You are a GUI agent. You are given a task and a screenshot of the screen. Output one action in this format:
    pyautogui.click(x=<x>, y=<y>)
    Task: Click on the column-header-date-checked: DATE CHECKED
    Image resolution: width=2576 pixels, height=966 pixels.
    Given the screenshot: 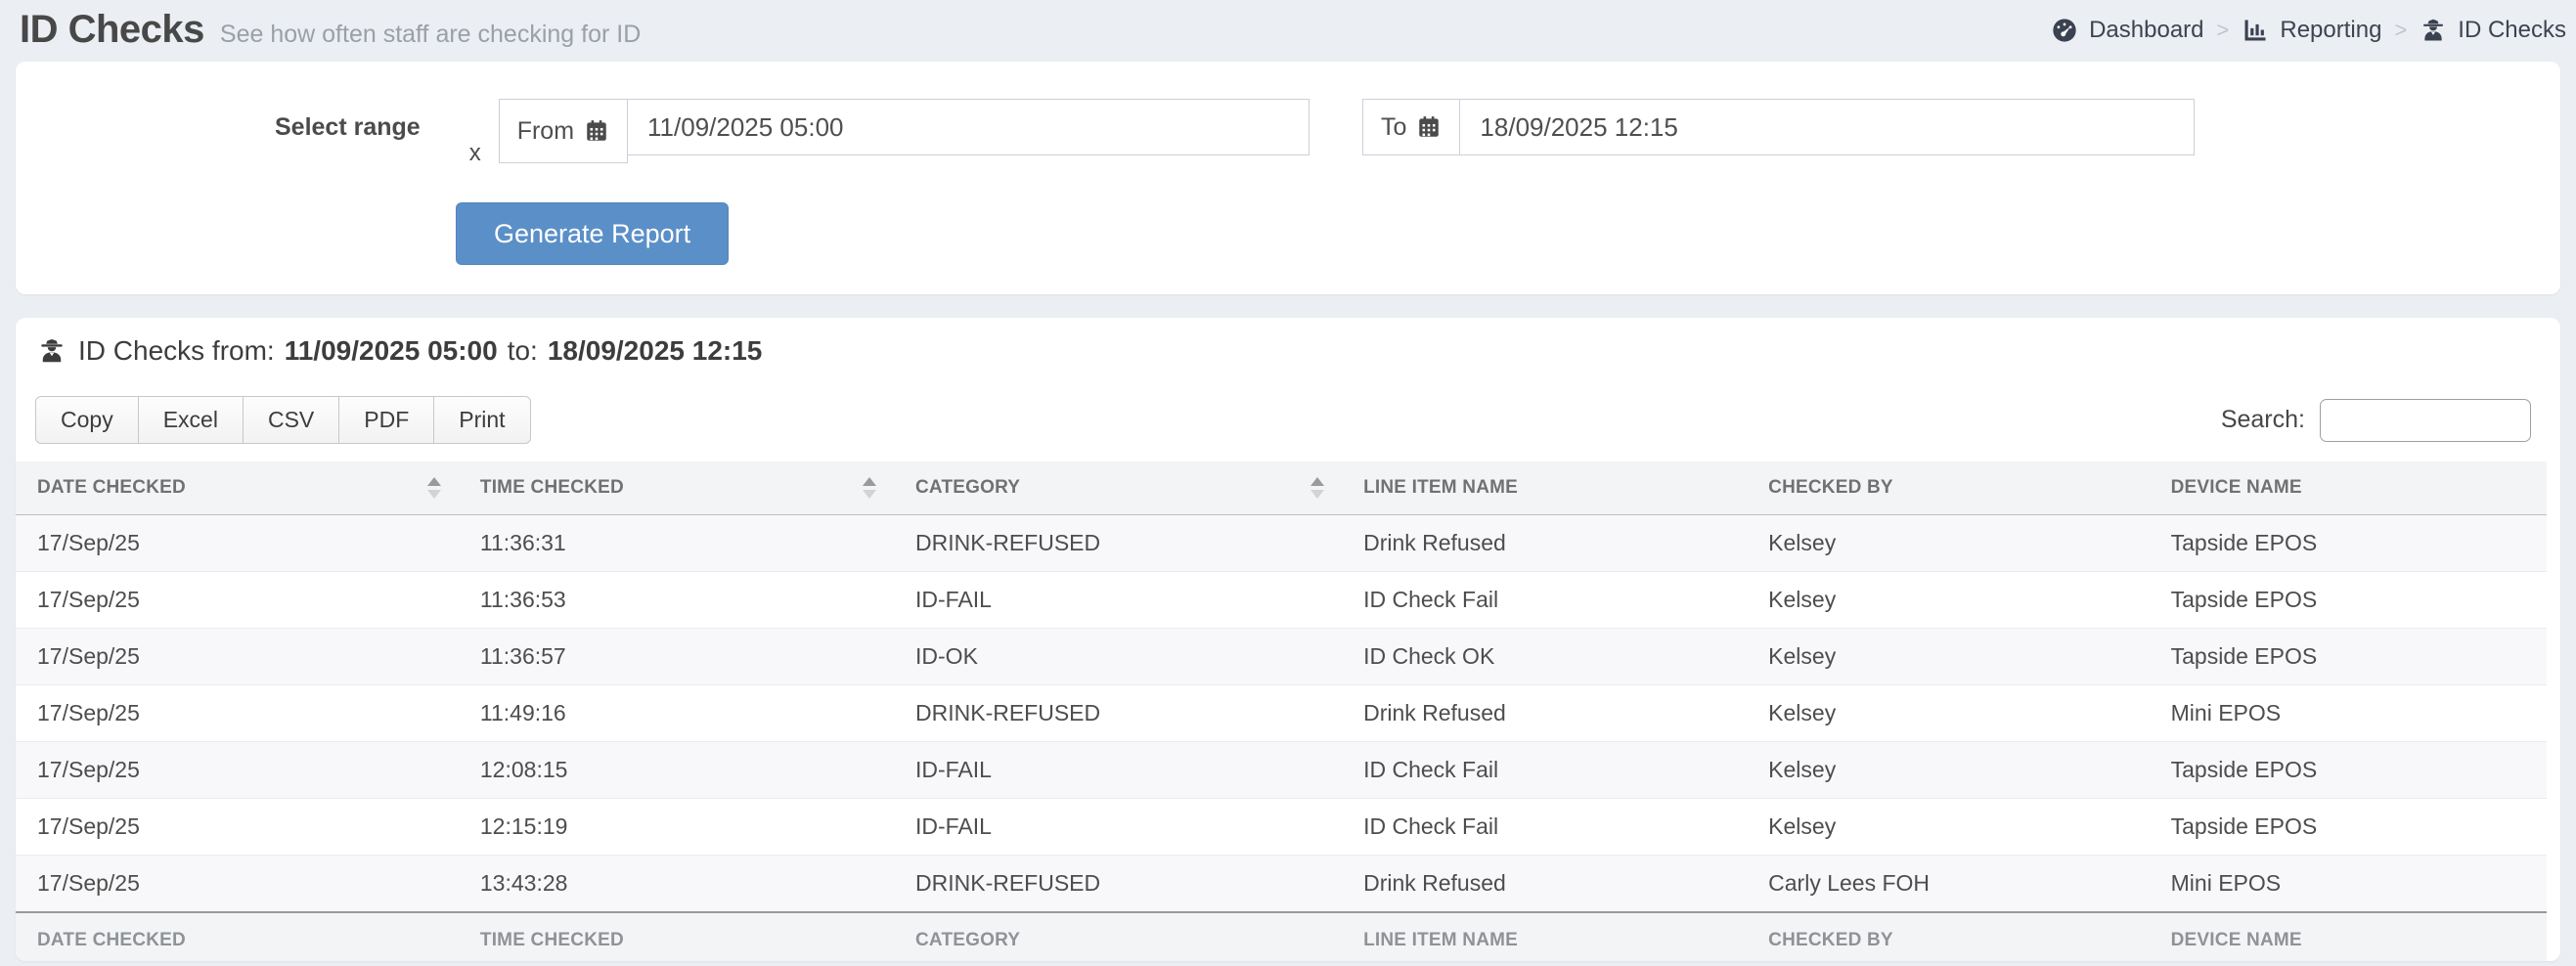 What is the action you would take?
    pyautogui.click(x=237, y=488)
    